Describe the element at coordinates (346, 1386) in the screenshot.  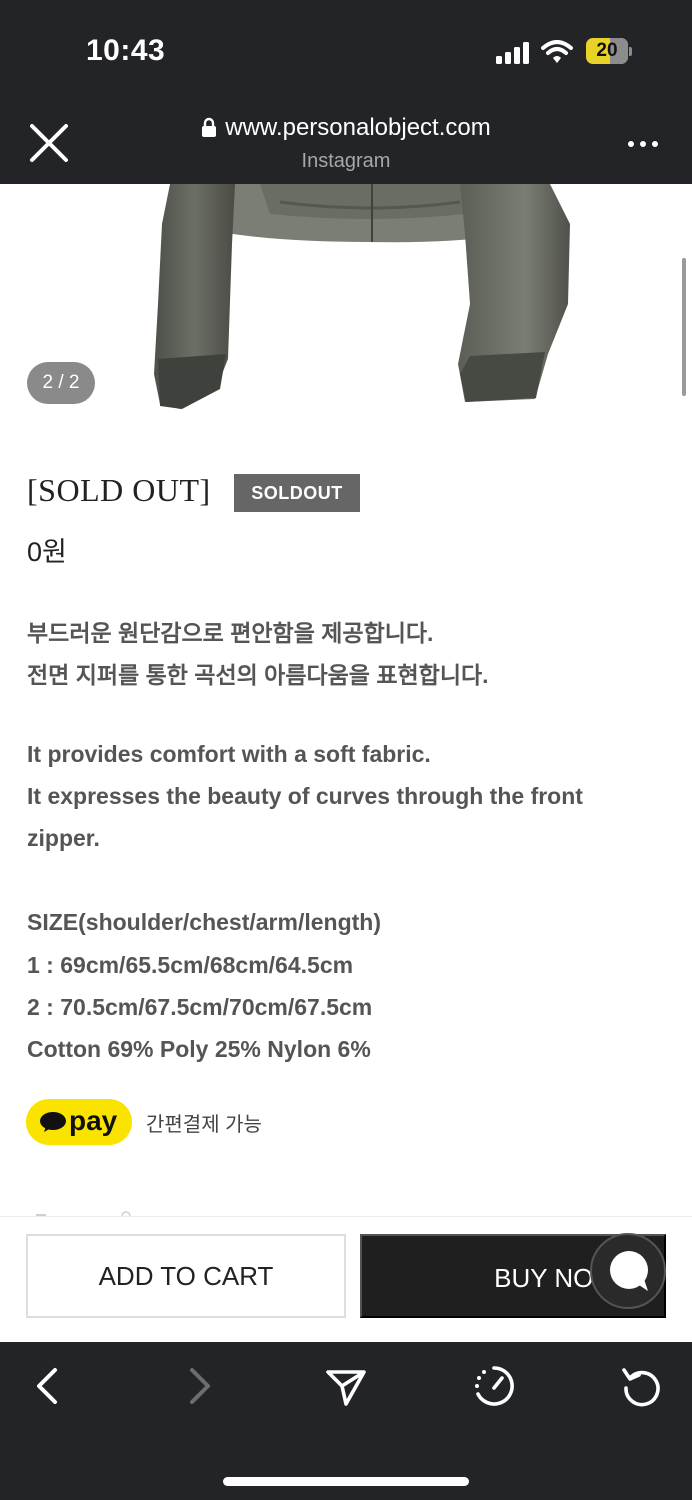
I see `share-icon` at that location.